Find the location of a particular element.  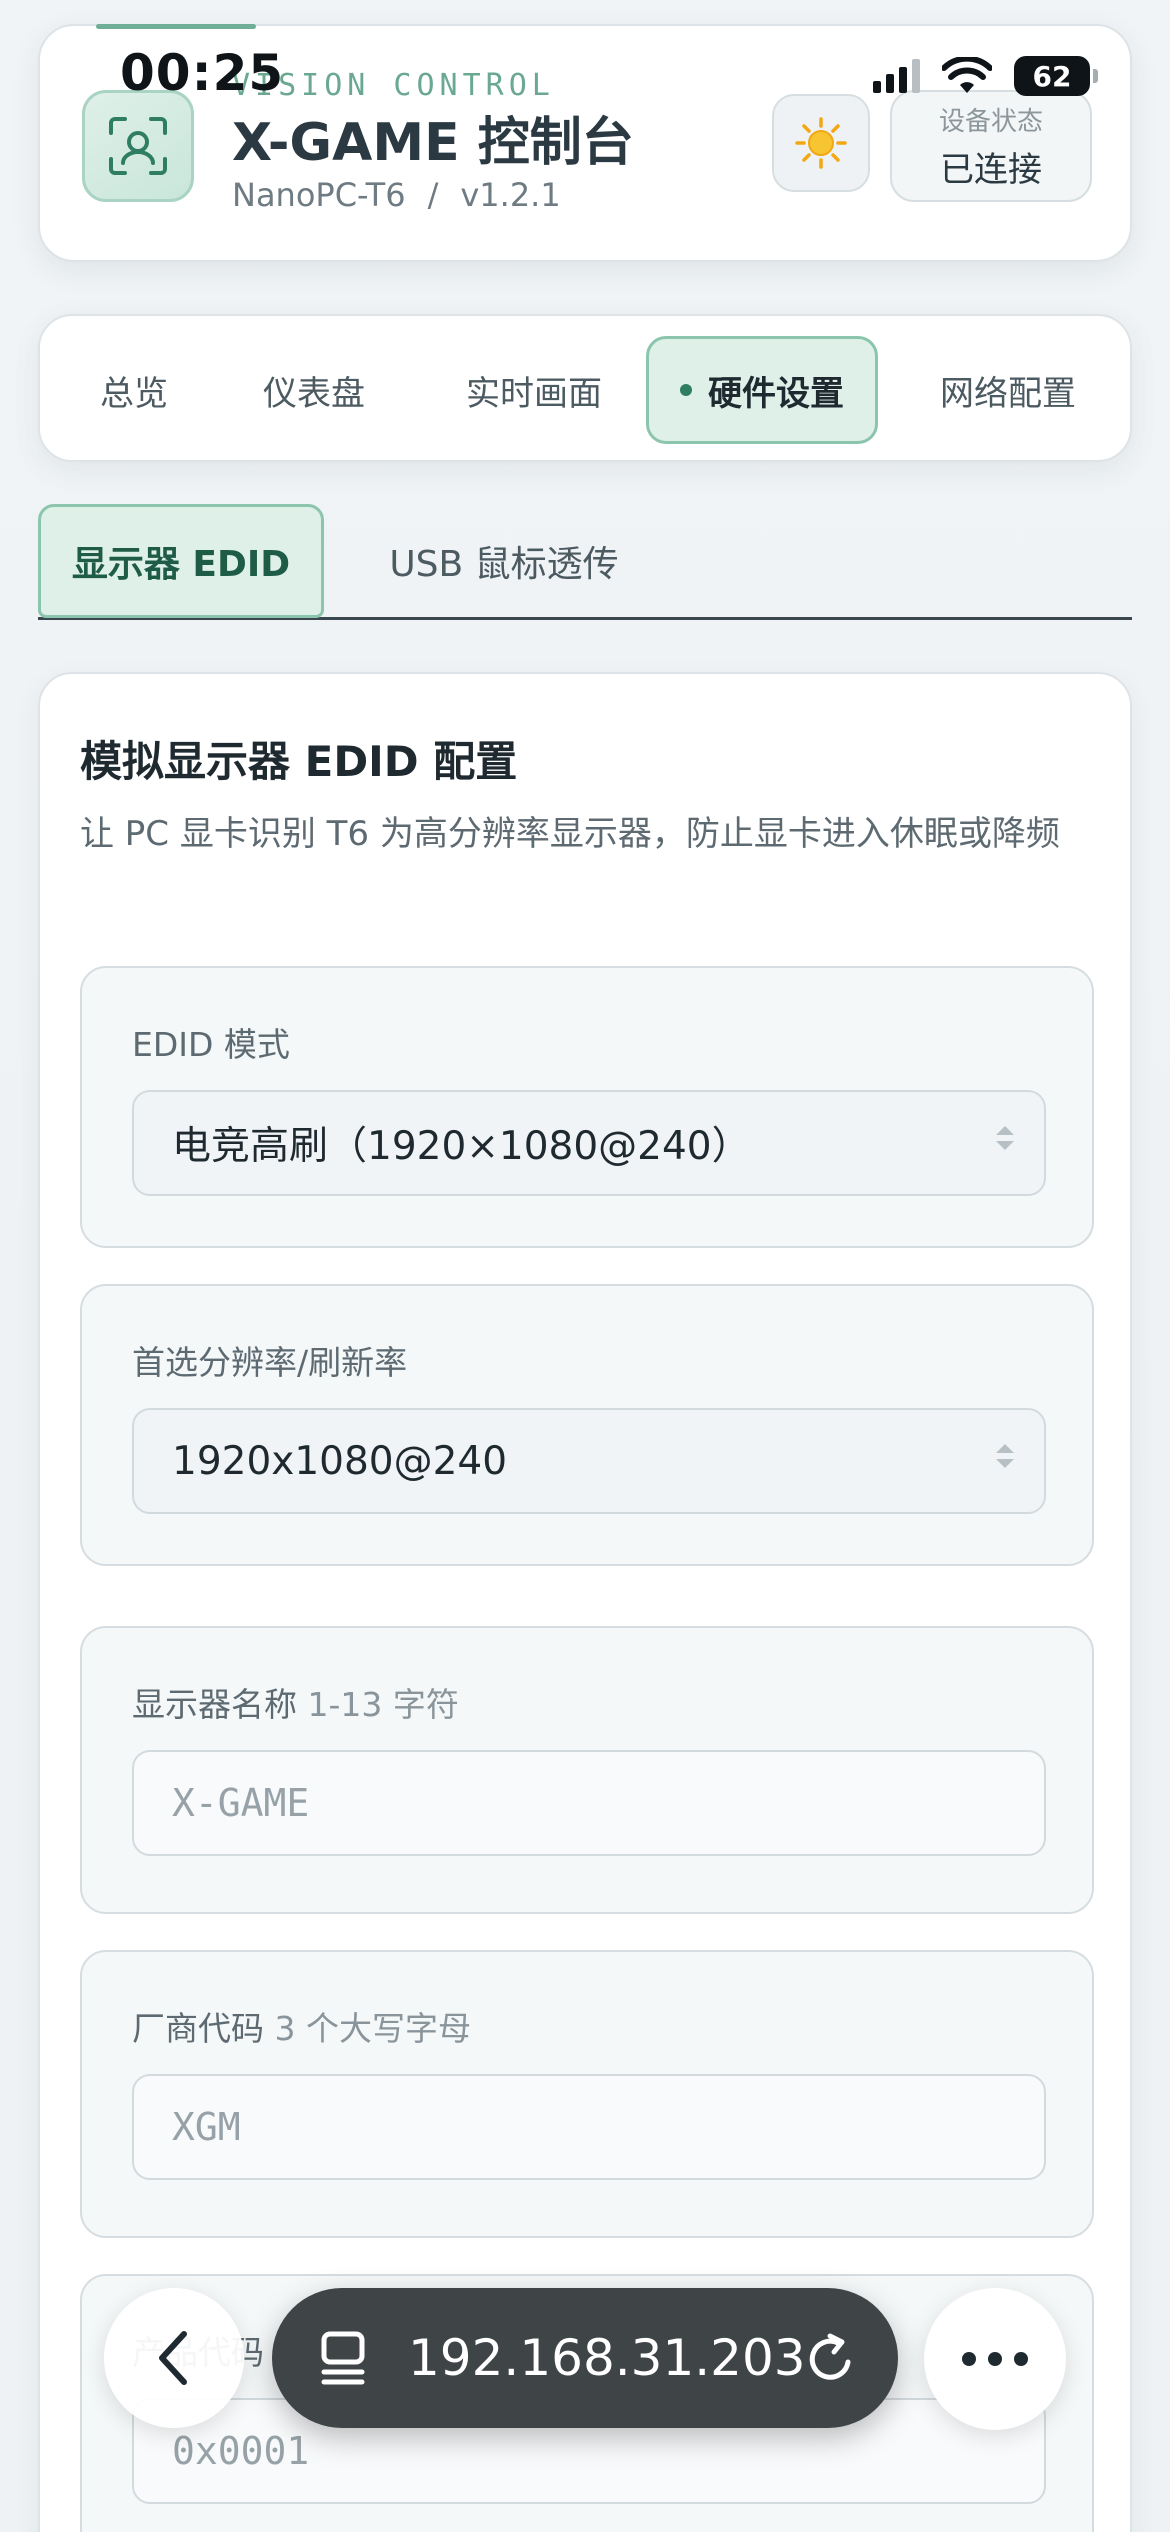

monitor-name-label: 显示器名称 1-13 字符 is located at coordinates (295, 1702).